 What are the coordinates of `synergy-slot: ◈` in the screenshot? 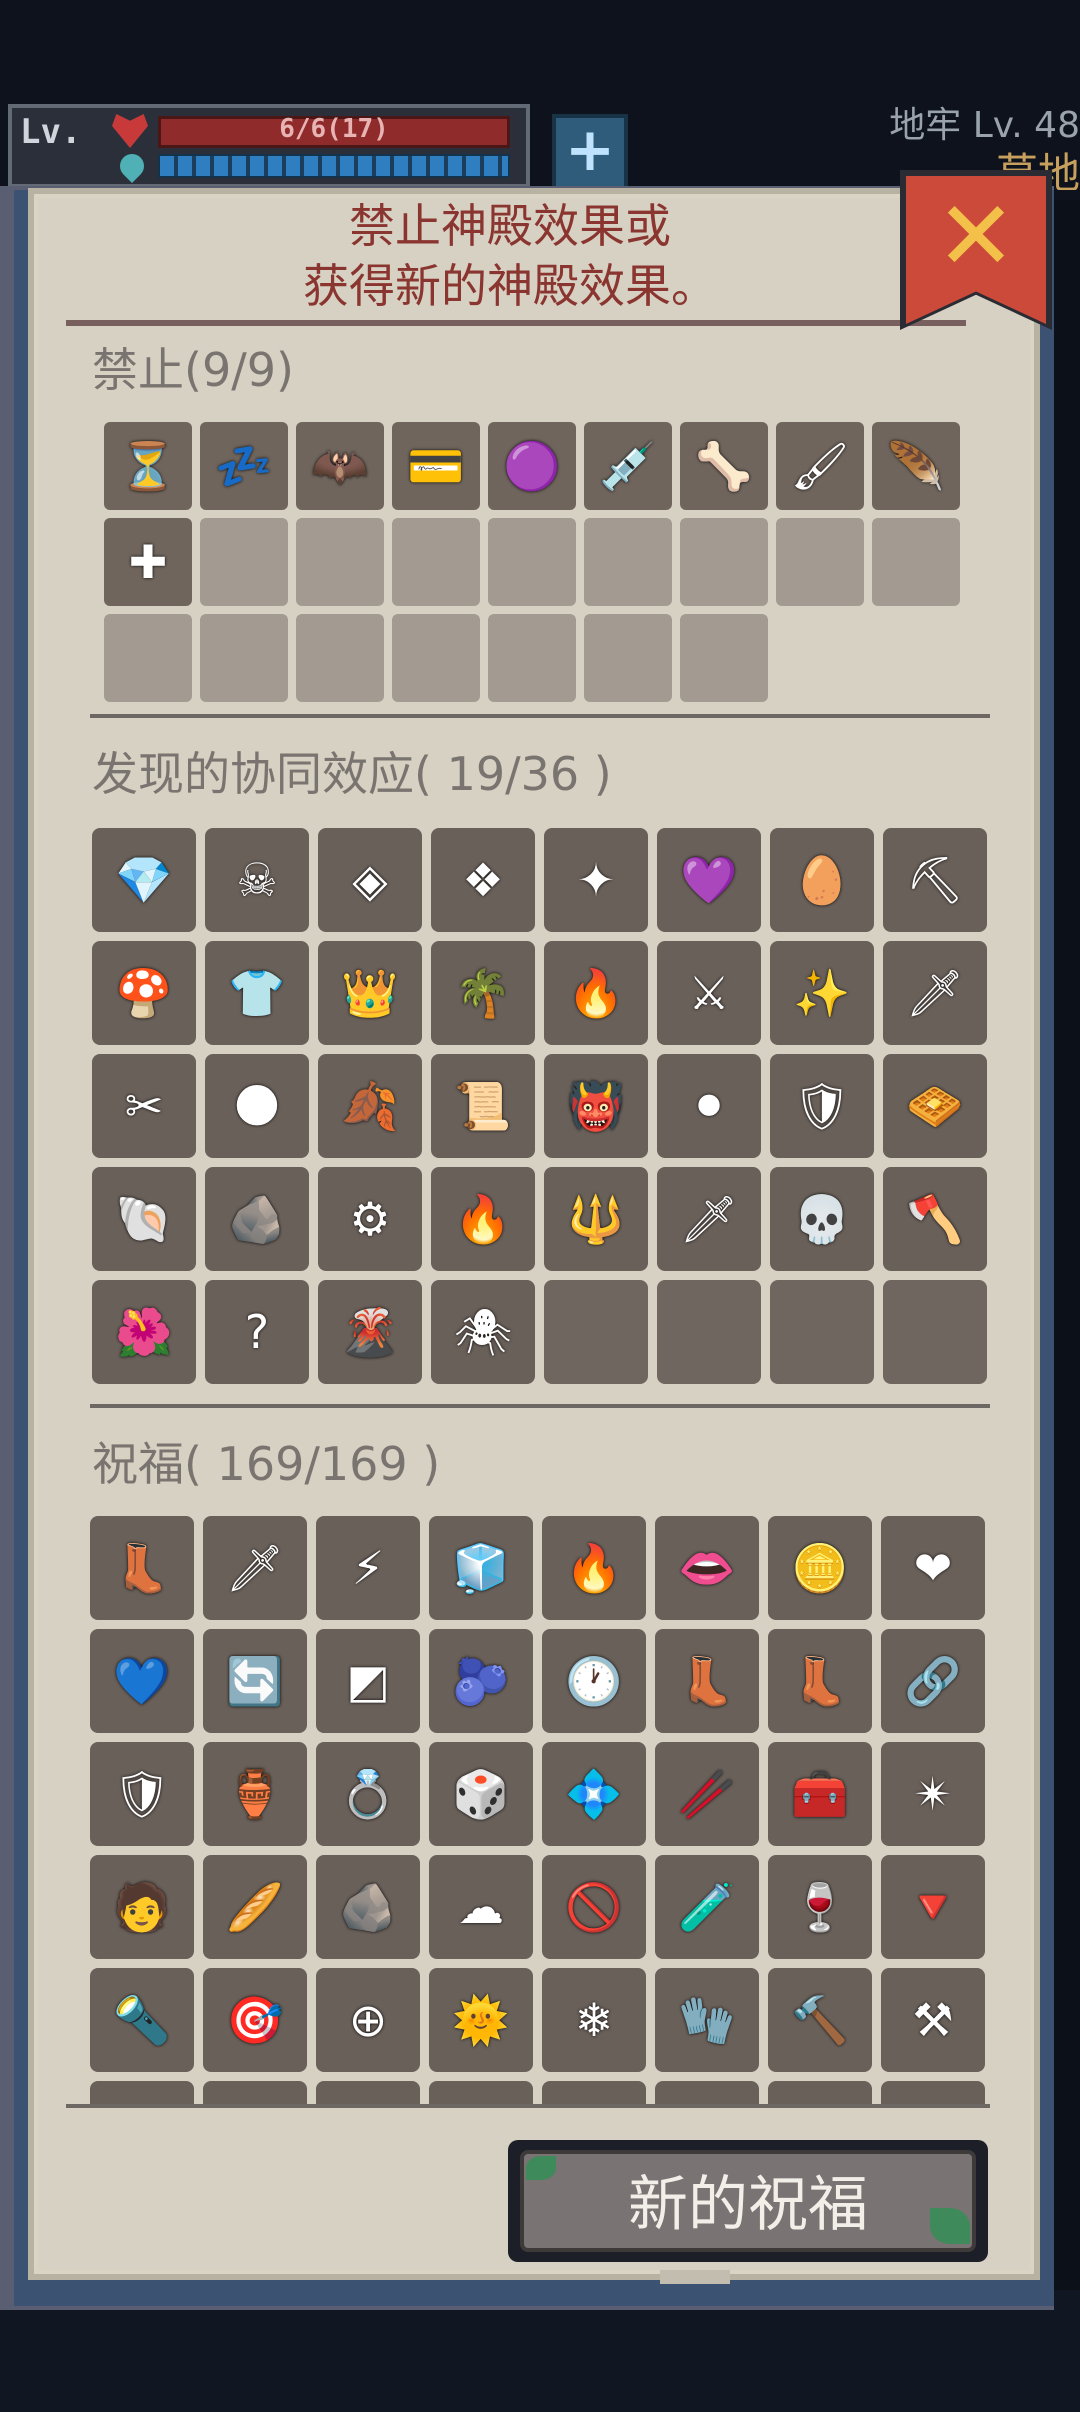 It's located at (370, 880).